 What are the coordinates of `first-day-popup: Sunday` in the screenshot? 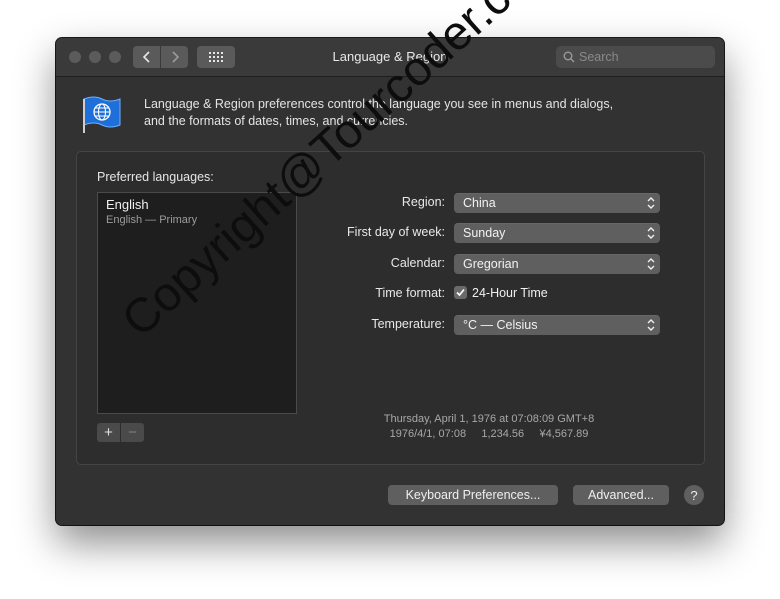 It's located at (557, 233).